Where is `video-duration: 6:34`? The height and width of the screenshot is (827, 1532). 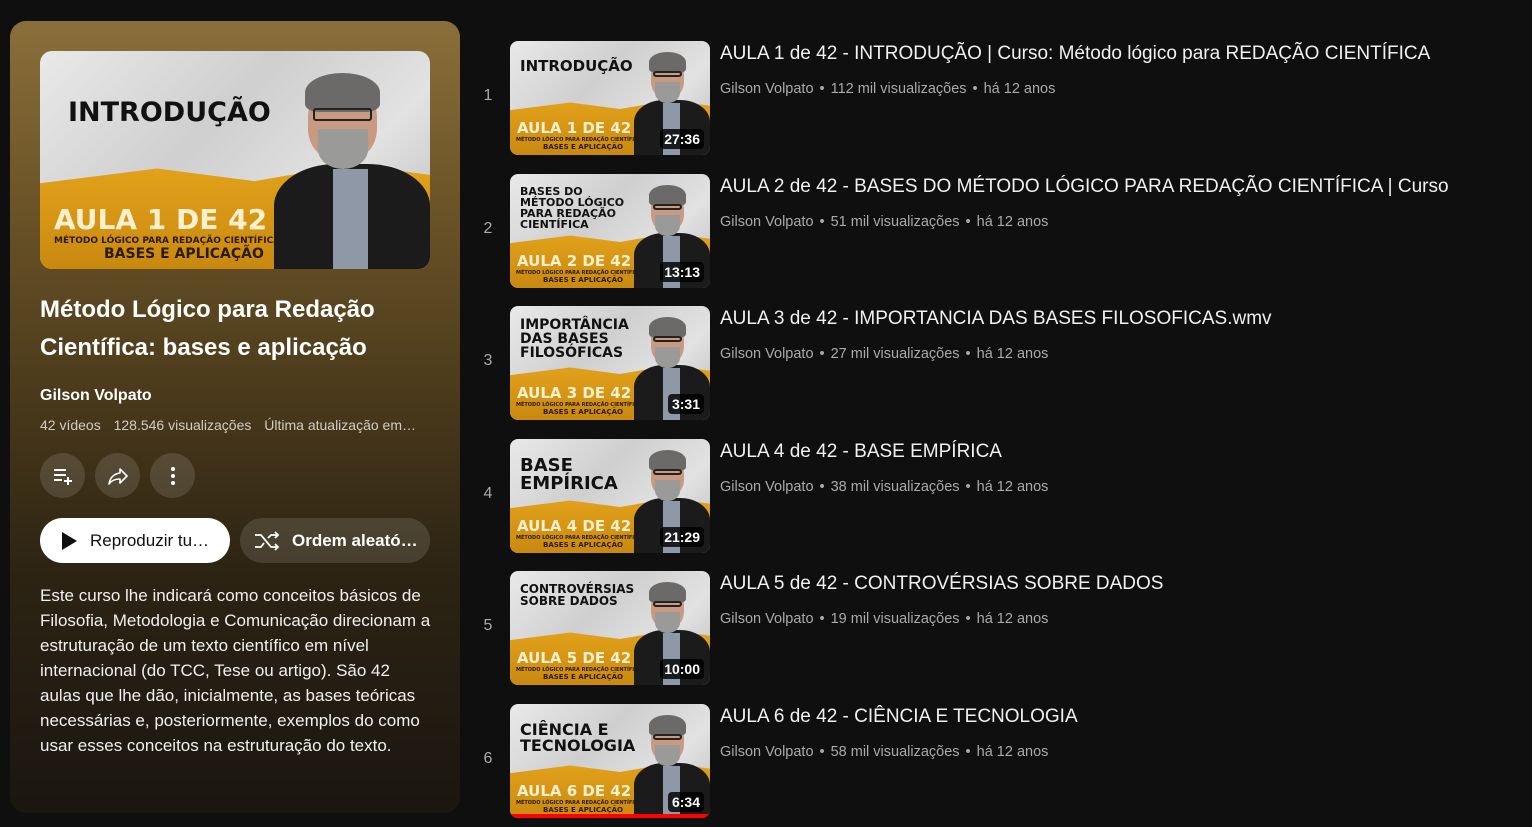 video-duration: 6:34 is located at coordinates (685, 802).